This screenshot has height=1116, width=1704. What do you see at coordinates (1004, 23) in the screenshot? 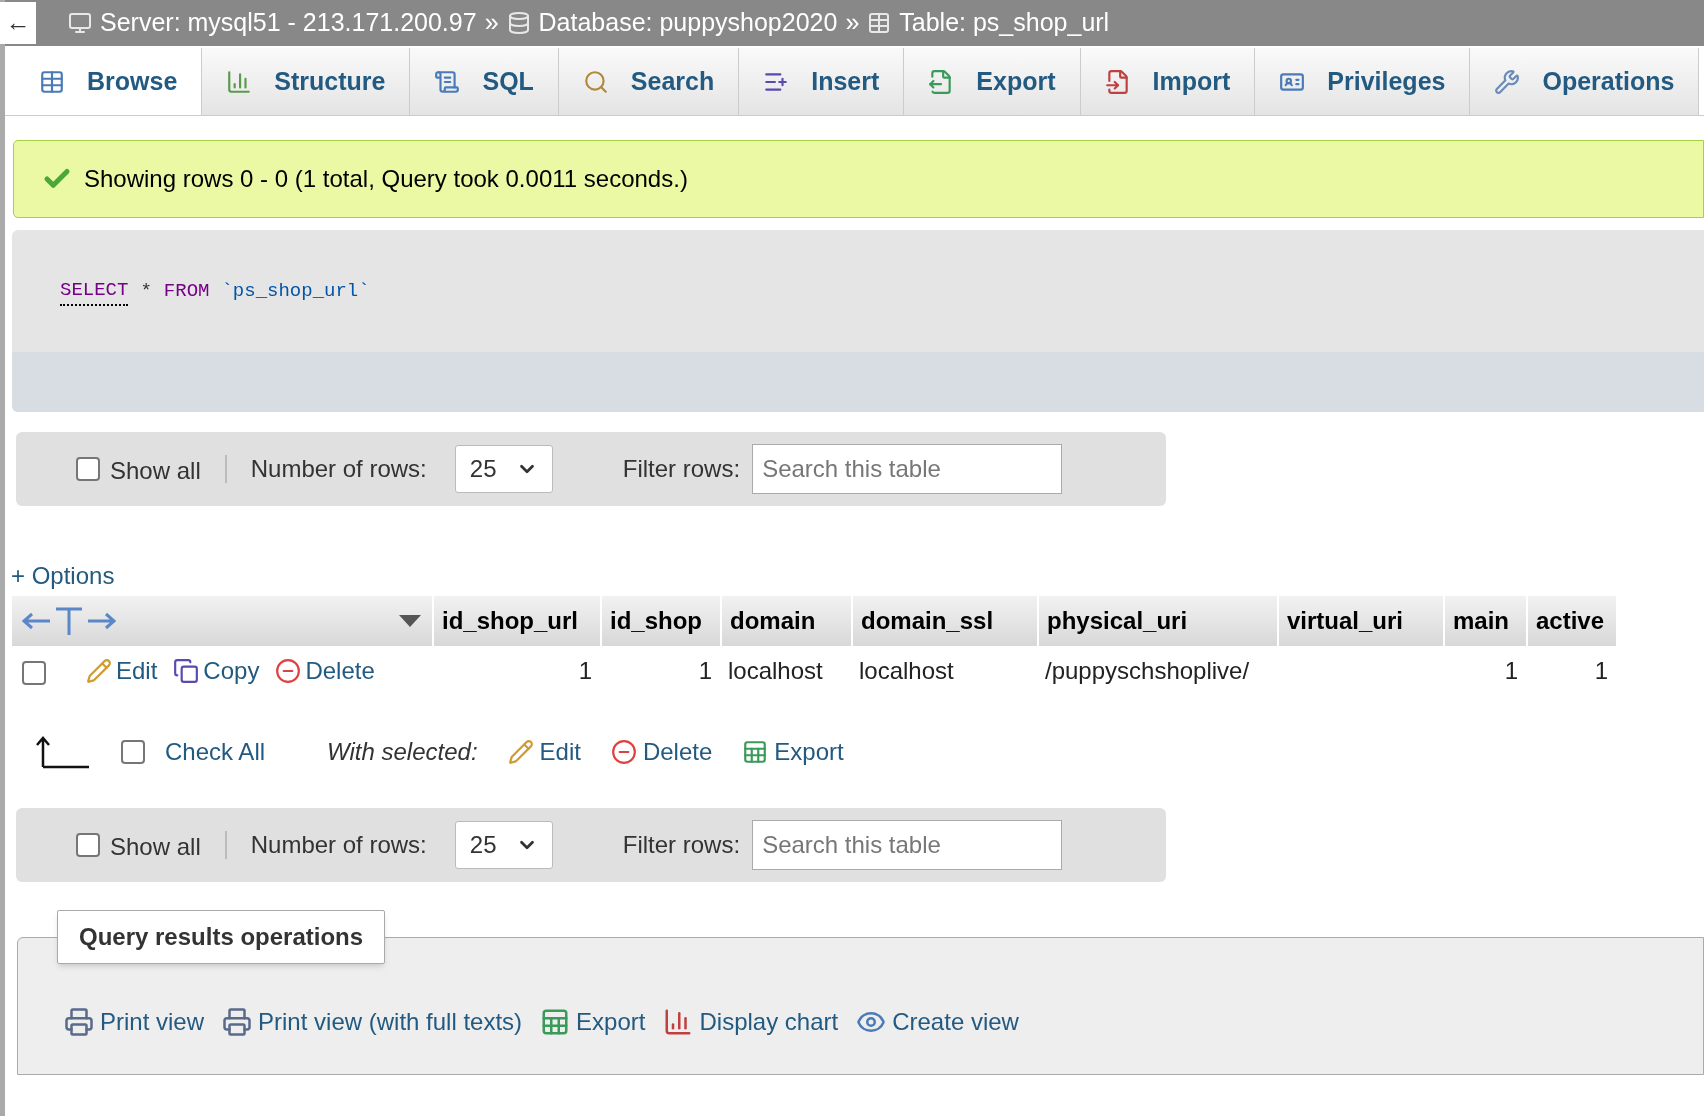
I see `breadcrumb-link: Table: ps_shop_url` at bounding box center [1004, 23].